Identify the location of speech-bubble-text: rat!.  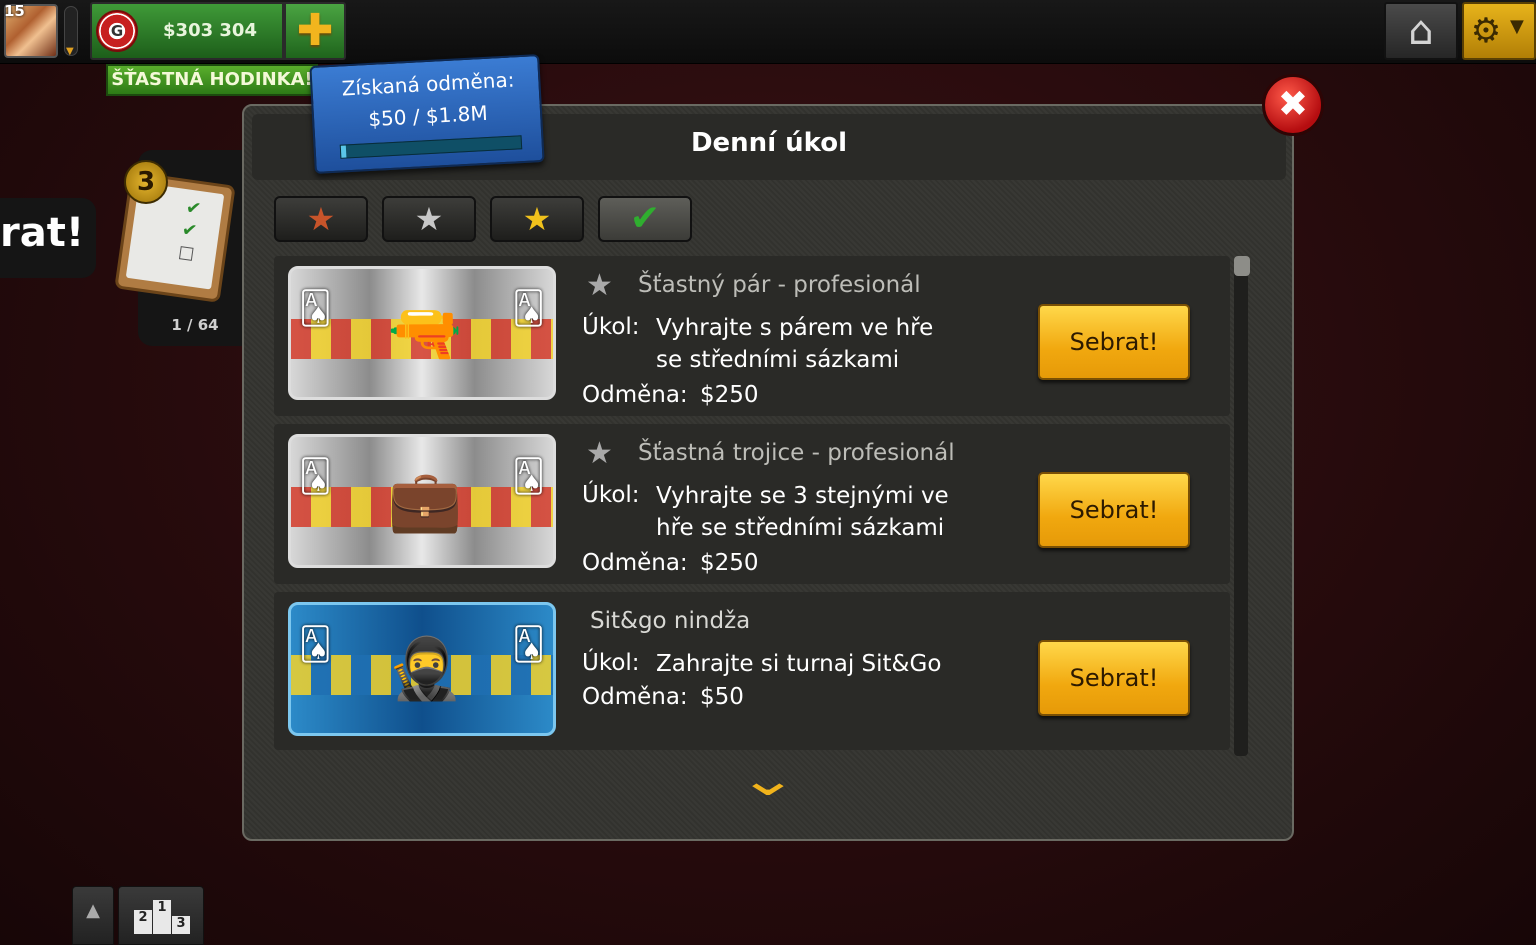
(42, 233).